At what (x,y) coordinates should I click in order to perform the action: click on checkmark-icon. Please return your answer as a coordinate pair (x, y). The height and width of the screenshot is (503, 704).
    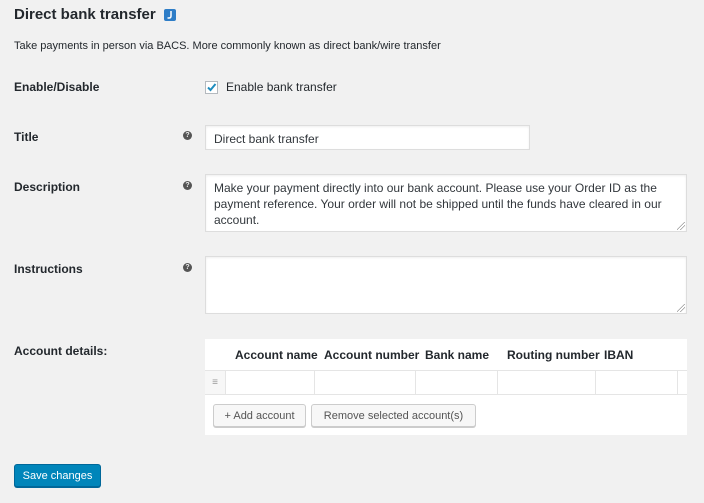
    Looking at the image, I should click on (212, 86).